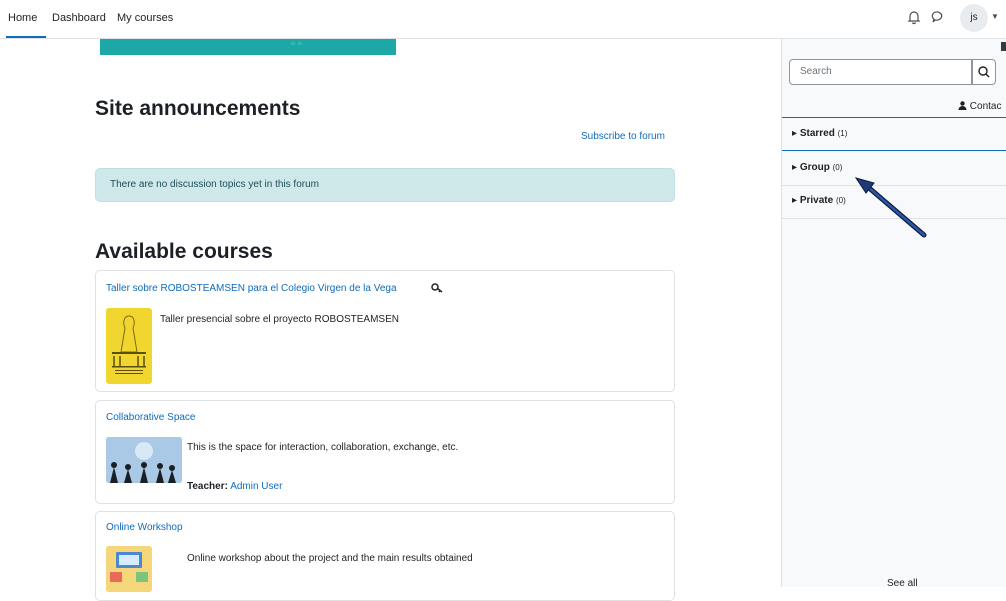 The height and width of the screenshot is (601, 1006). I want to click on see-all-link: See all, so click(902, 583).